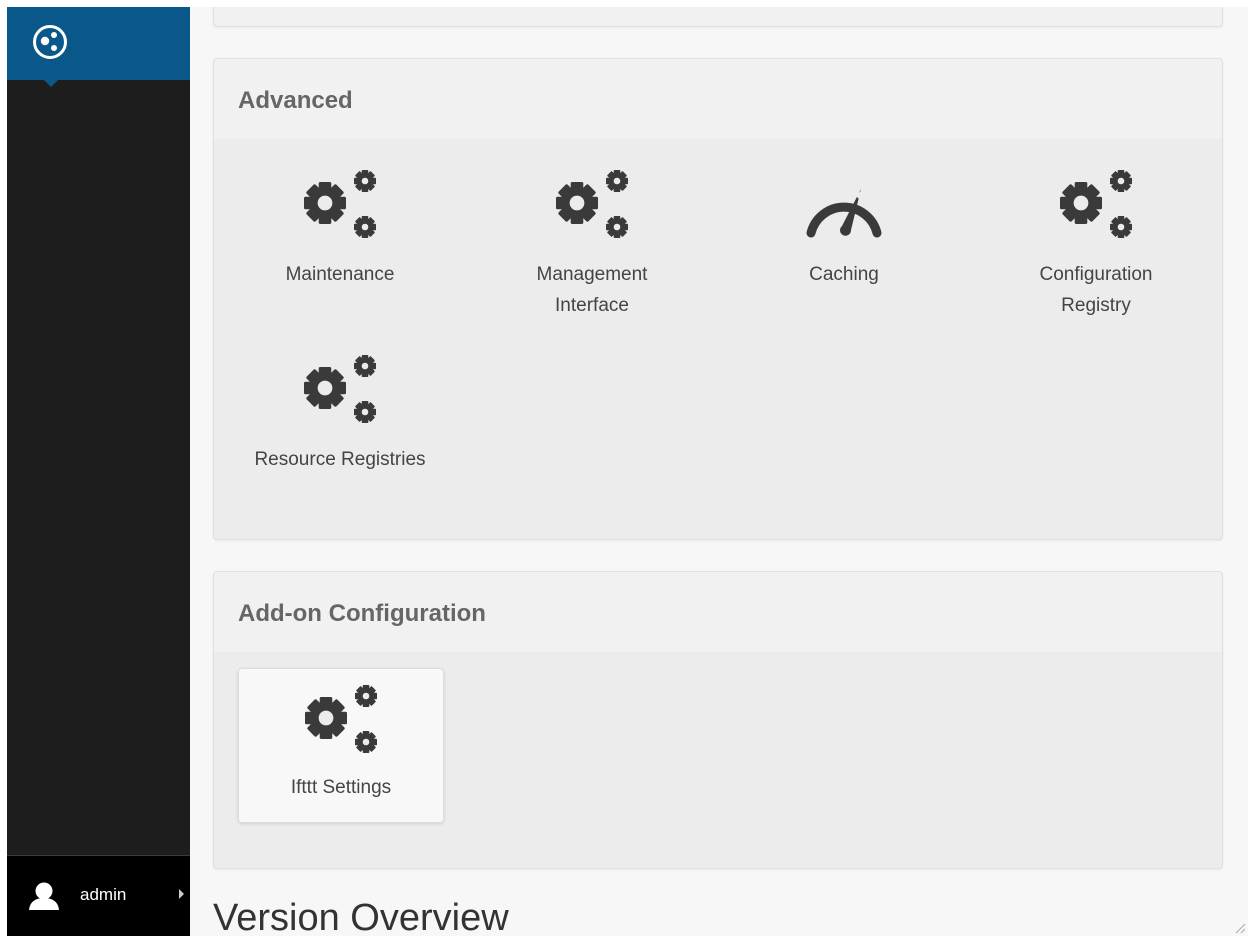 The height and width of the screenshot is (939, 1248). I want to click on management-interface-tile: Management Interface, so click(592, 245).